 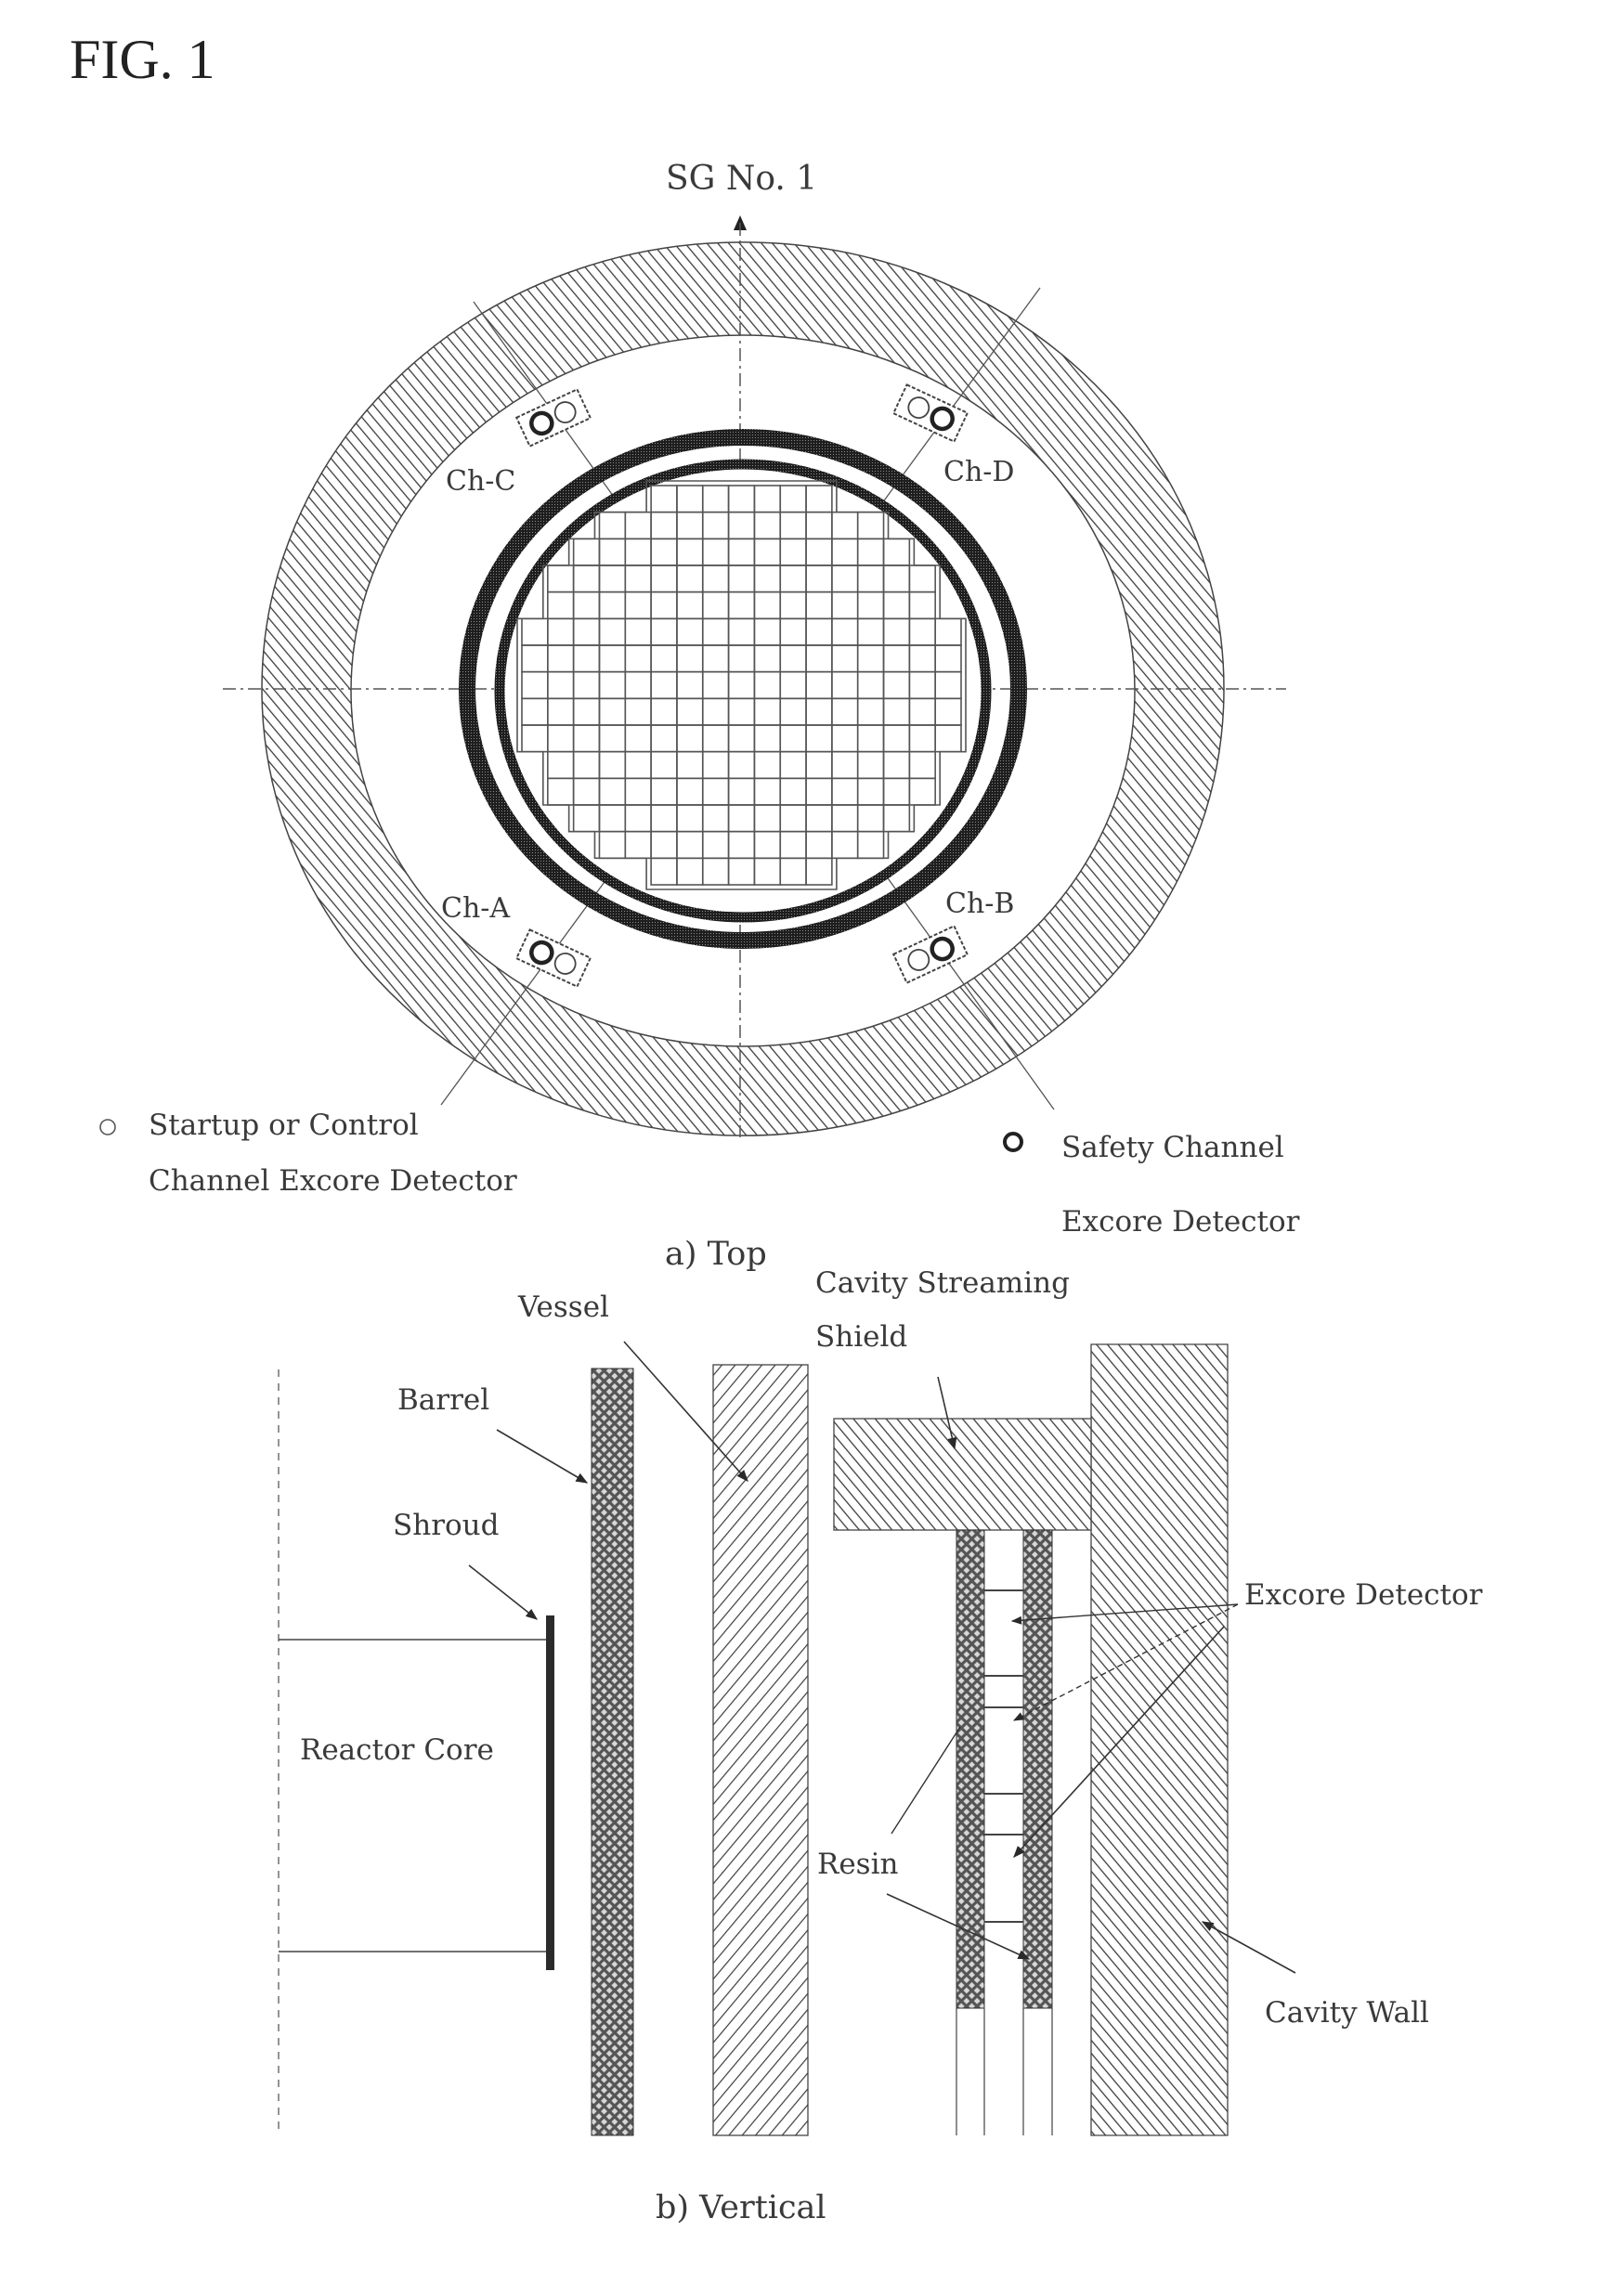 What do you see at coordinates (397, 1750) in the screenshot?
I see `reactor-core-label: Reactor Core` at bounding box center [397, 1750].